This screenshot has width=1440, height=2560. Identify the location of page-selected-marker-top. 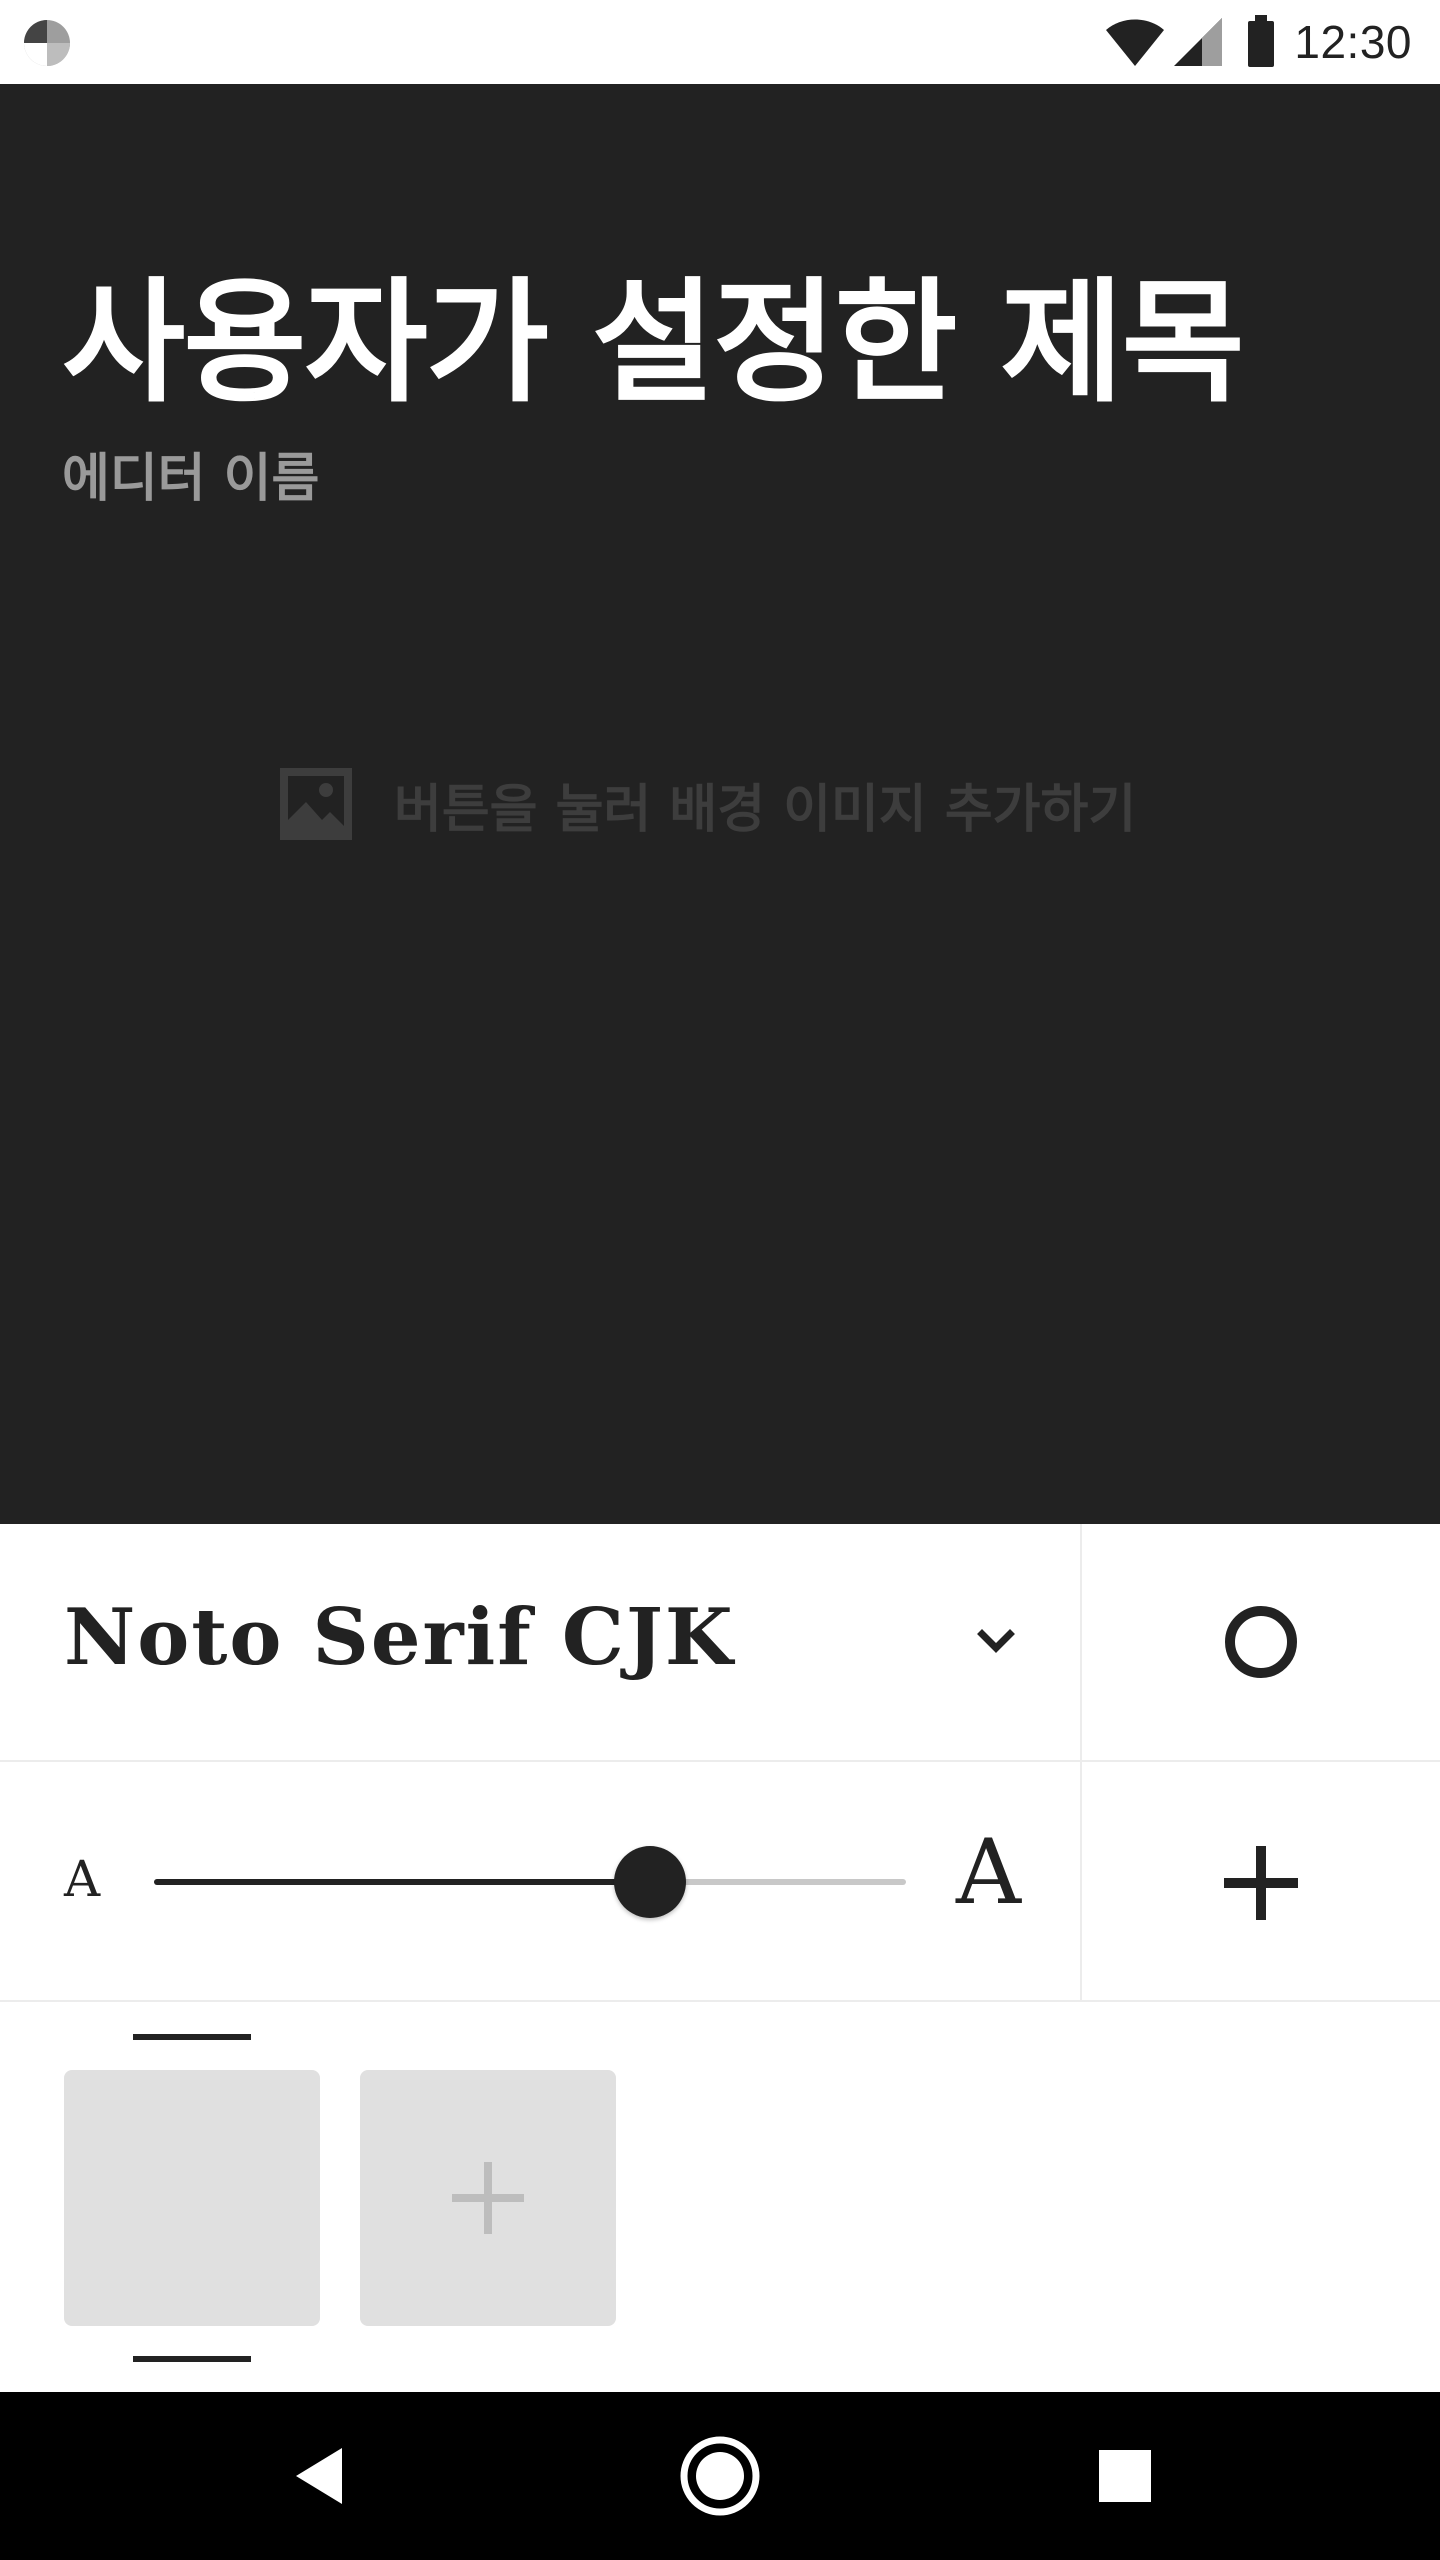
(192, 2037).